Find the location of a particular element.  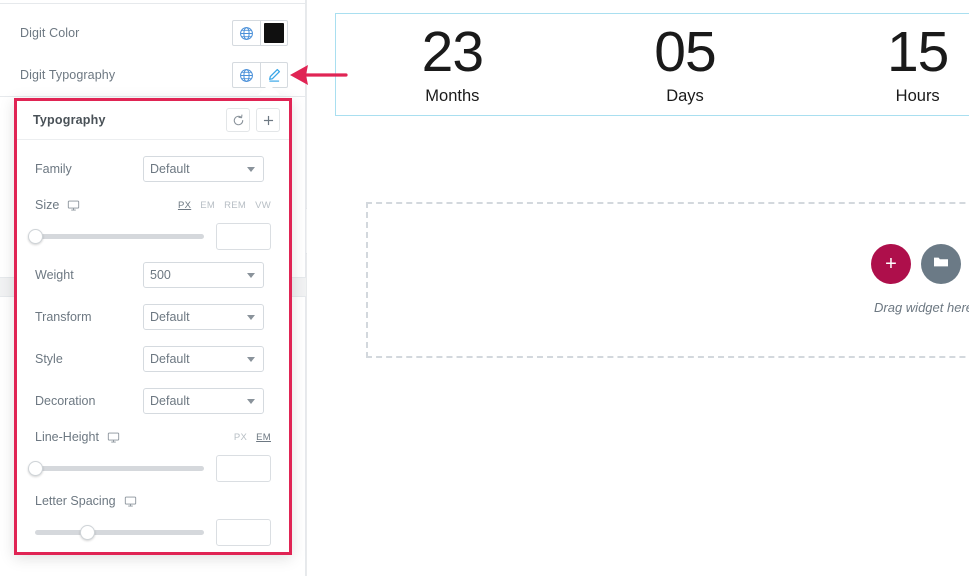

panel-top-divider is located at coordinates (153, 3).